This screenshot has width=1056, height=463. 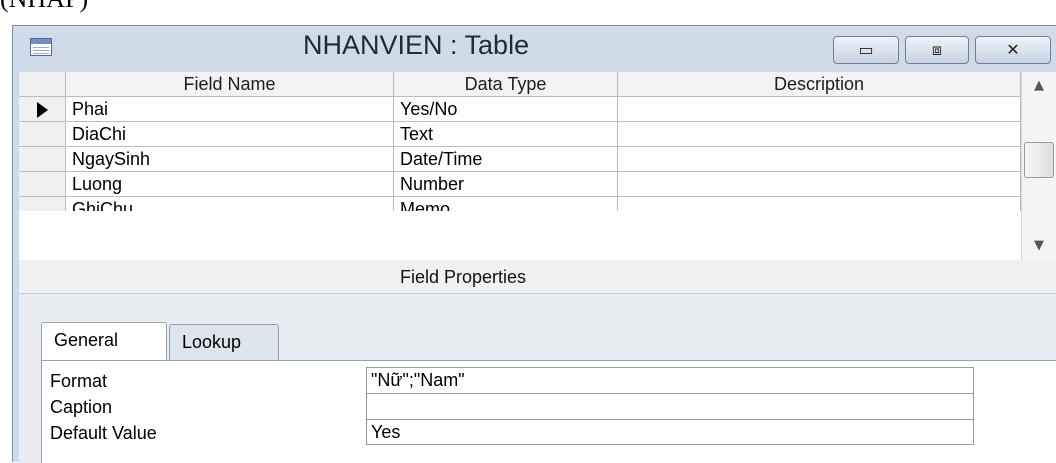 What do you see at coordinates (1013, 50) in the screenshot?
I see `close-button: ✕` at bounding box center [1013, 50].